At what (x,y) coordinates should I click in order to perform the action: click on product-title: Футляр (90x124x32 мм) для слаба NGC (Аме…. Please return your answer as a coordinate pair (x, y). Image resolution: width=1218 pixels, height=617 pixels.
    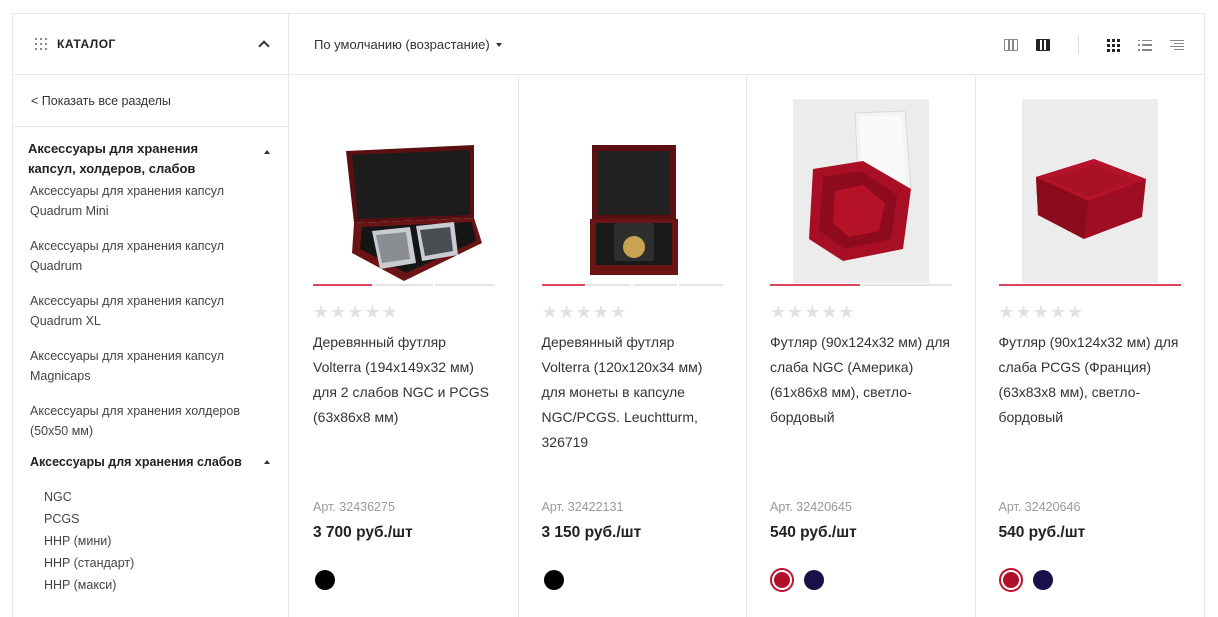
    Looking at the image, I should click on (861, 415).